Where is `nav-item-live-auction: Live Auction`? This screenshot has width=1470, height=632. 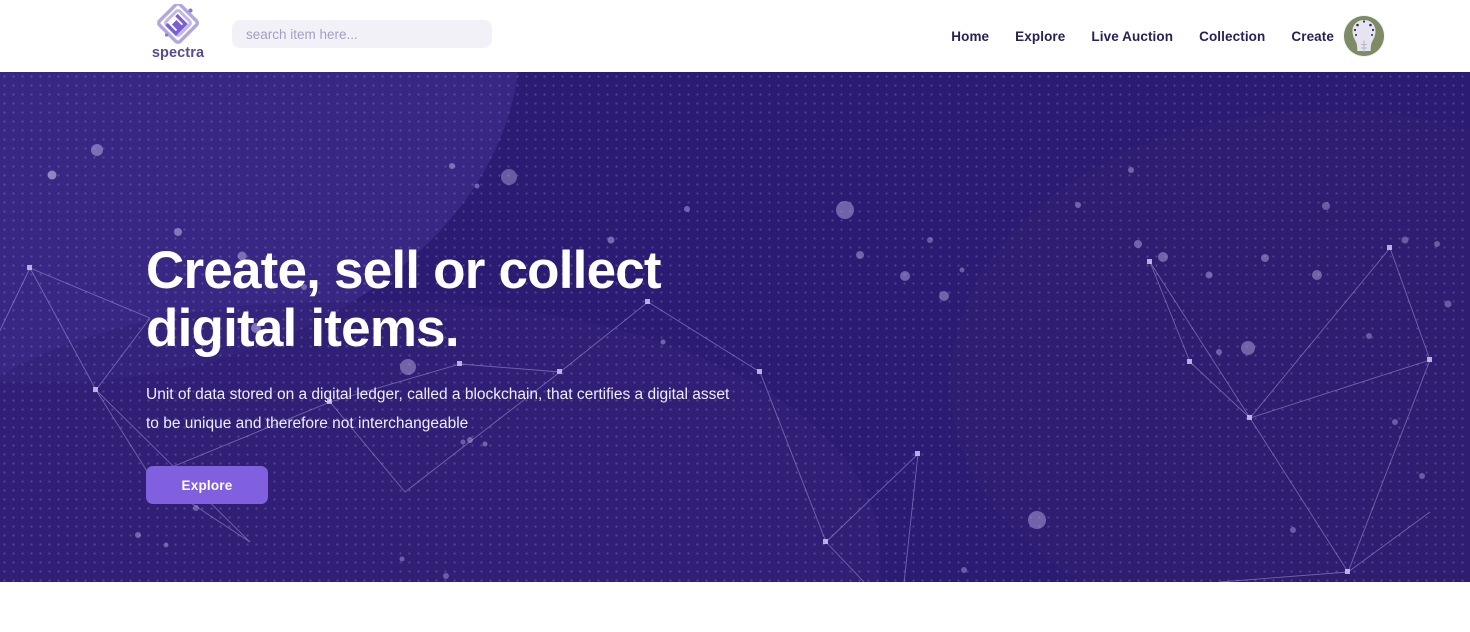
nav-item-live-auction: Live Auction is located at coordinates (1132, 36).